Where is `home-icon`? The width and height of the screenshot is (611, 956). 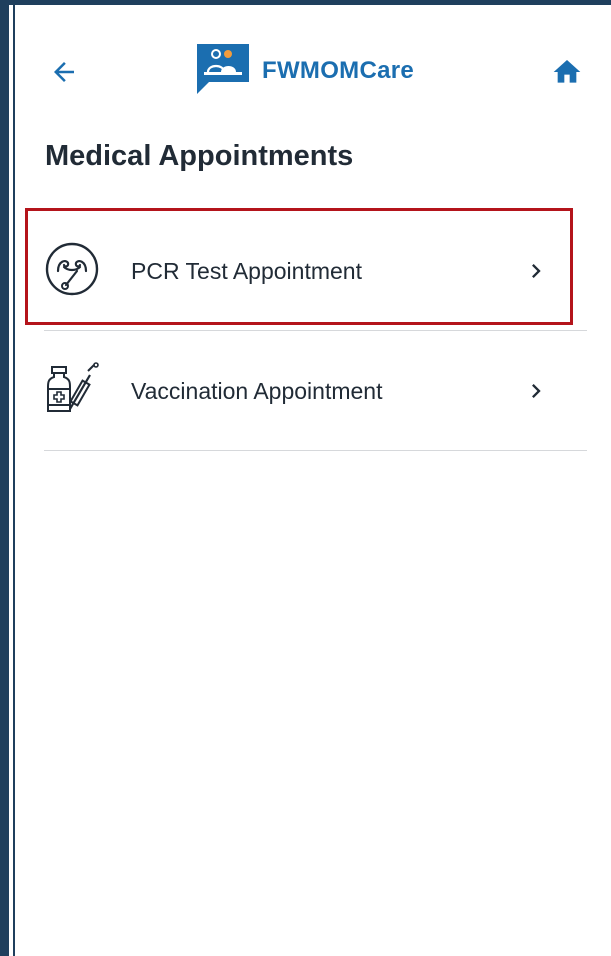 home-icon is located at coordinates (567, 71).